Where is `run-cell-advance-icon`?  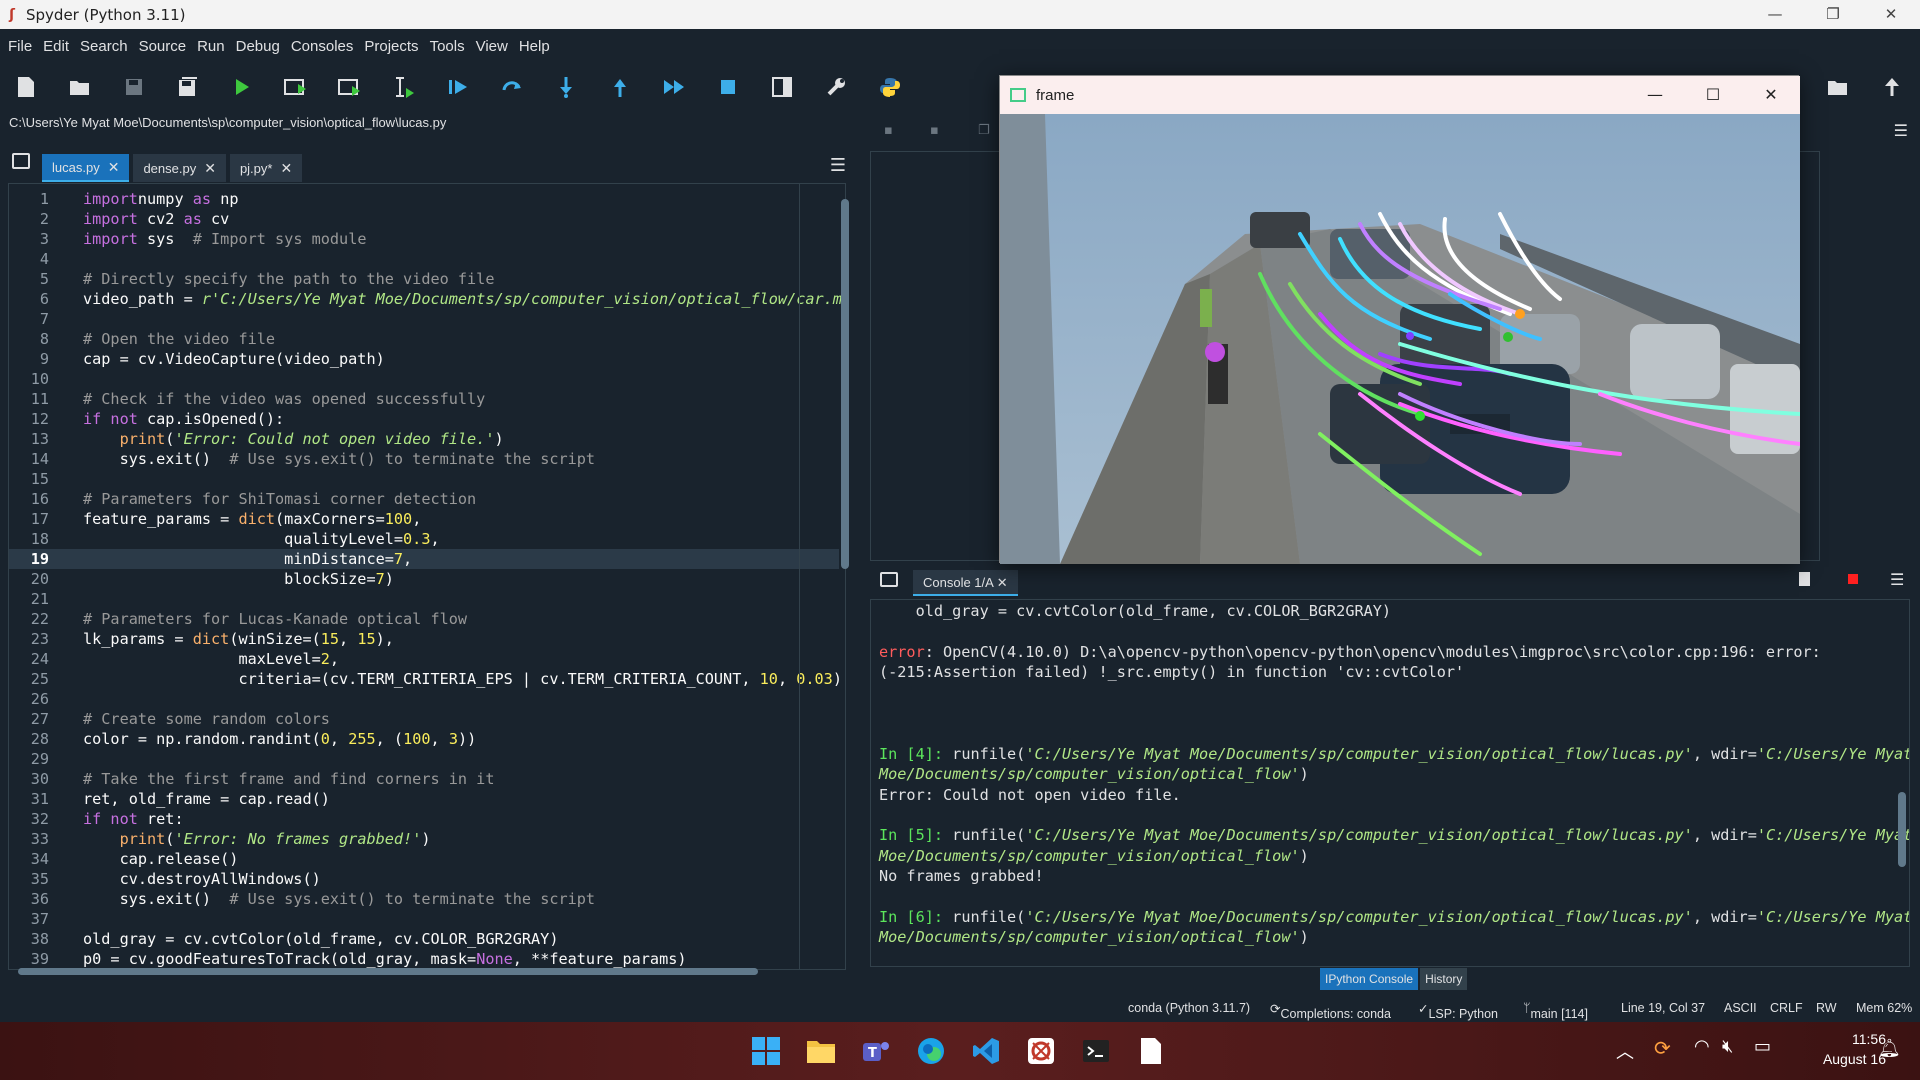
run-cell-advance-icon is located at coordinates (350, 87).